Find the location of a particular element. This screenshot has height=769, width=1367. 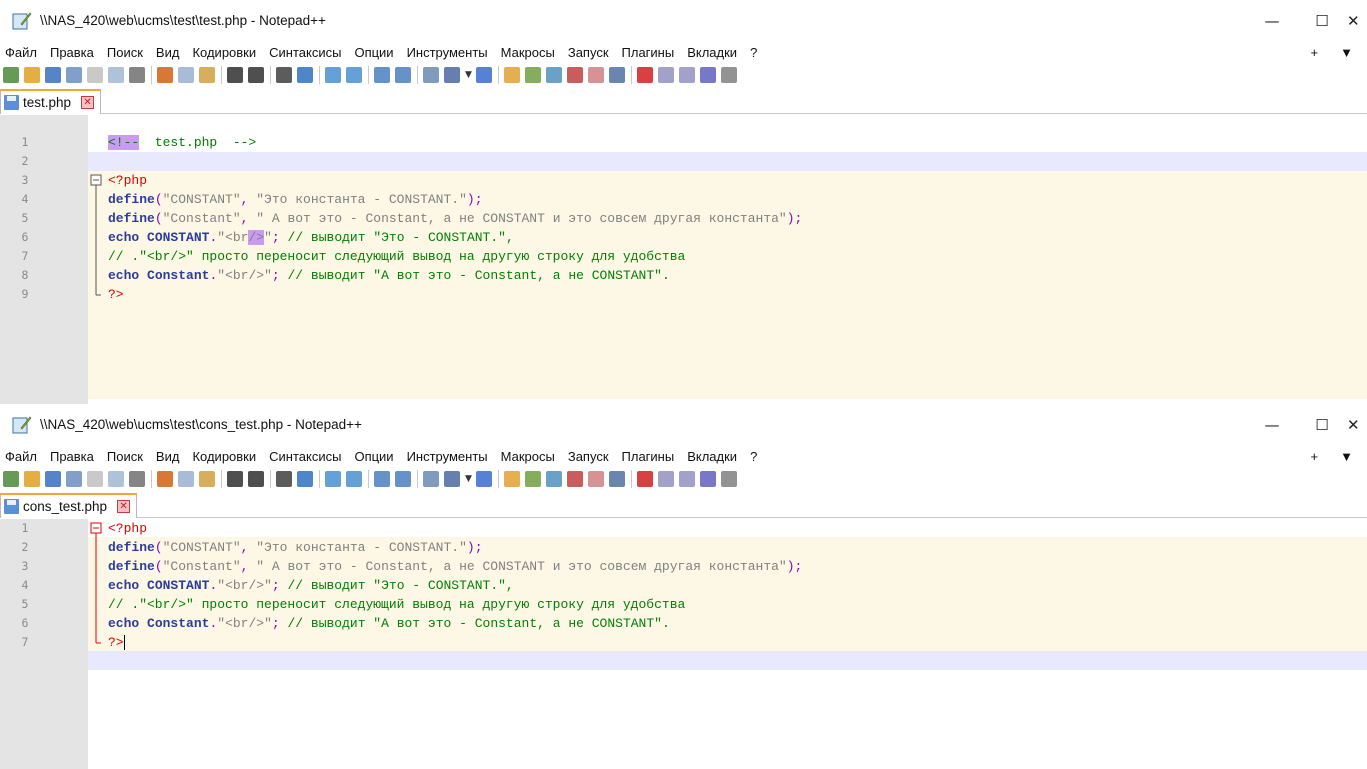

sync-vertical-icon is located at coordinates (382, 75).